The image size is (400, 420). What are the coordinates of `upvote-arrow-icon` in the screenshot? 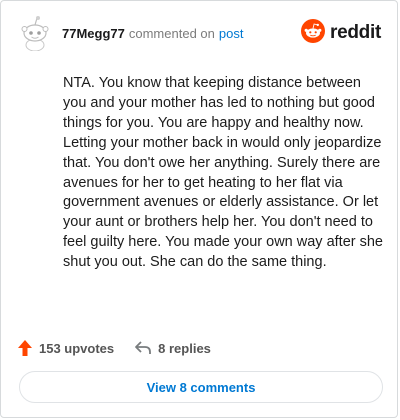 It's located at (25, 348).